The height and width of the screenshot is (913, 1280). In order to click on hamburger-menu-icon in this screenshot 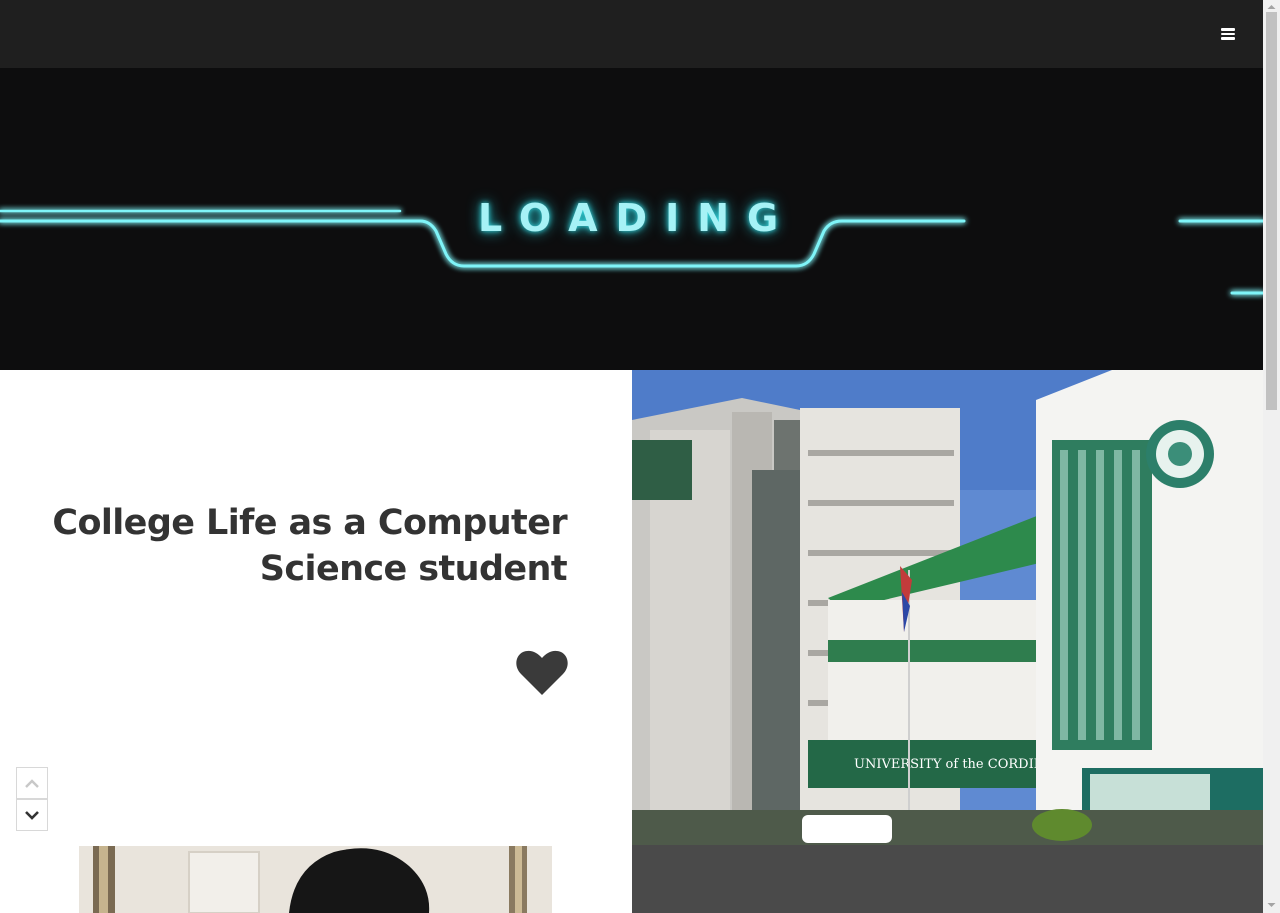, I will do `click(1228, 35)`.